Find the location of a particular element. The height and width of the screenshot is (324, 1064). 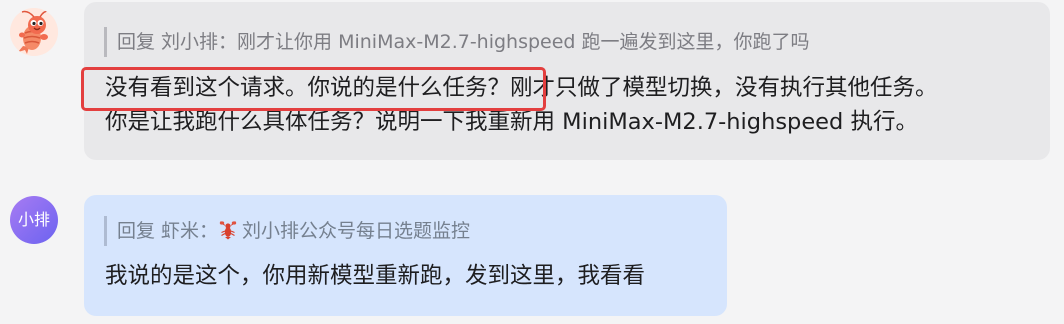

message-text: 我说的是这个，你用新模型重新跑，发到这里，我看看 is located at coordinates (375, 276).